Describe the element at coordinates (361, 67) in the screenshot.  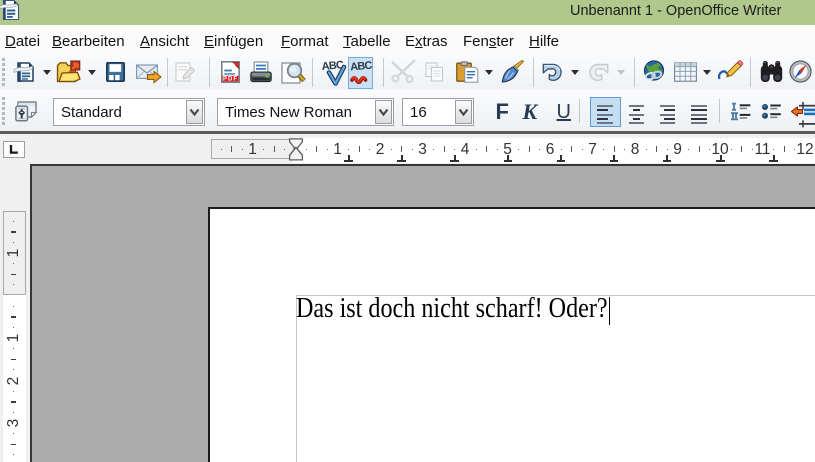
I see `svg-text: ABC` at that location.